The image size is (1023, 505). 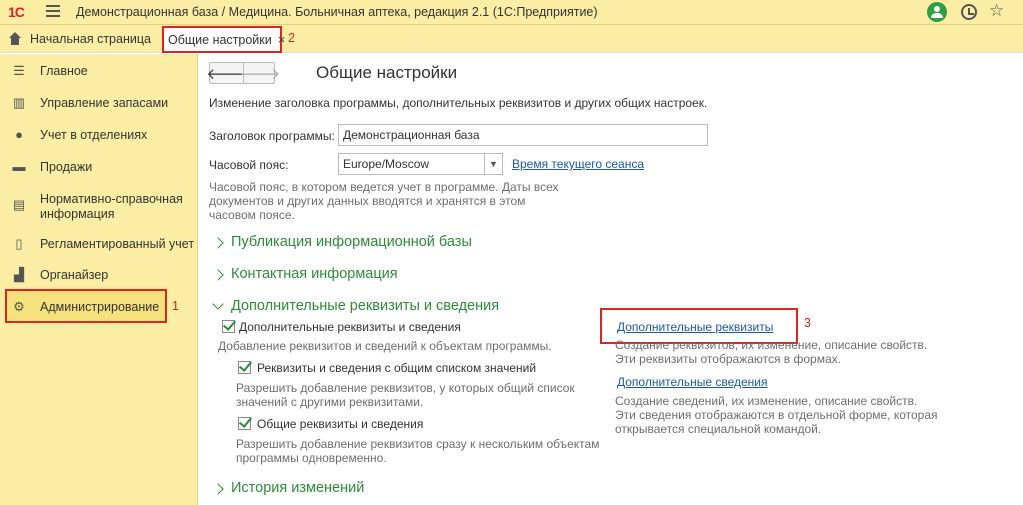 I want to click on checkbox-common-props-label: Общие реквизиты и сведения, so click(x=340, y=424).